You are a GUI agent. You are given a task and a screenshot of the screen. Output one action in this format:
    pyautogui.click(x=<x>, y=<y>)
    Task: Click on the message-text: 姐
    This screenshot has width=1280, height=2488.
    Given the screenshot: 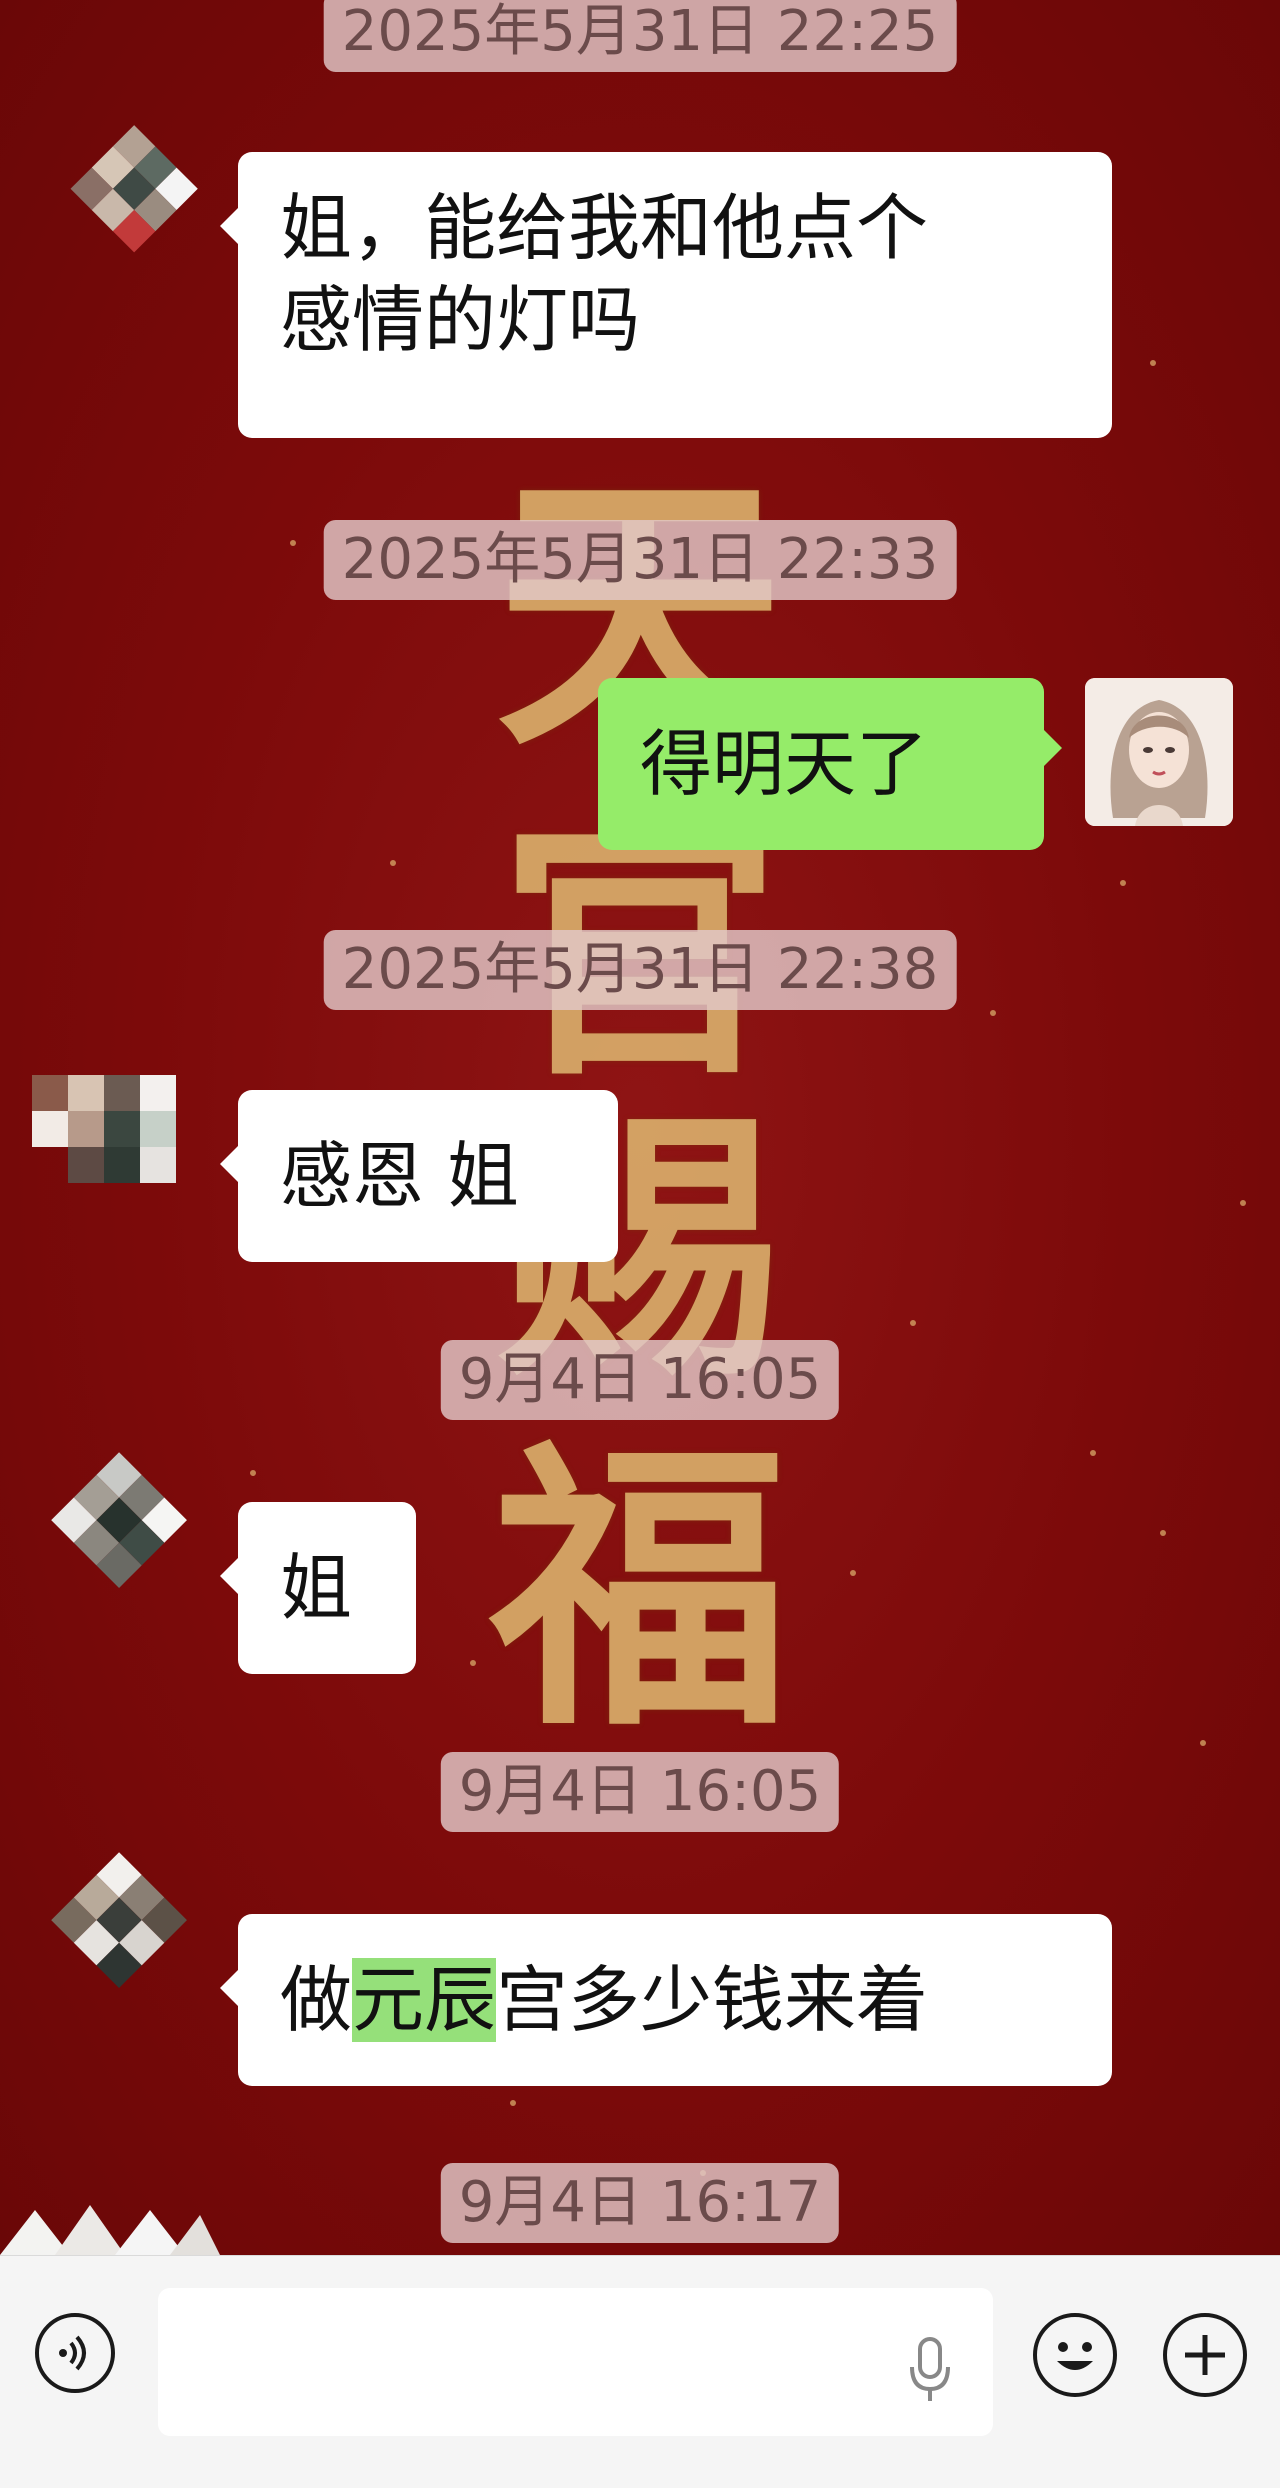 What is the action you would take?
    pyautogui.click(x=316, y=1588)
    